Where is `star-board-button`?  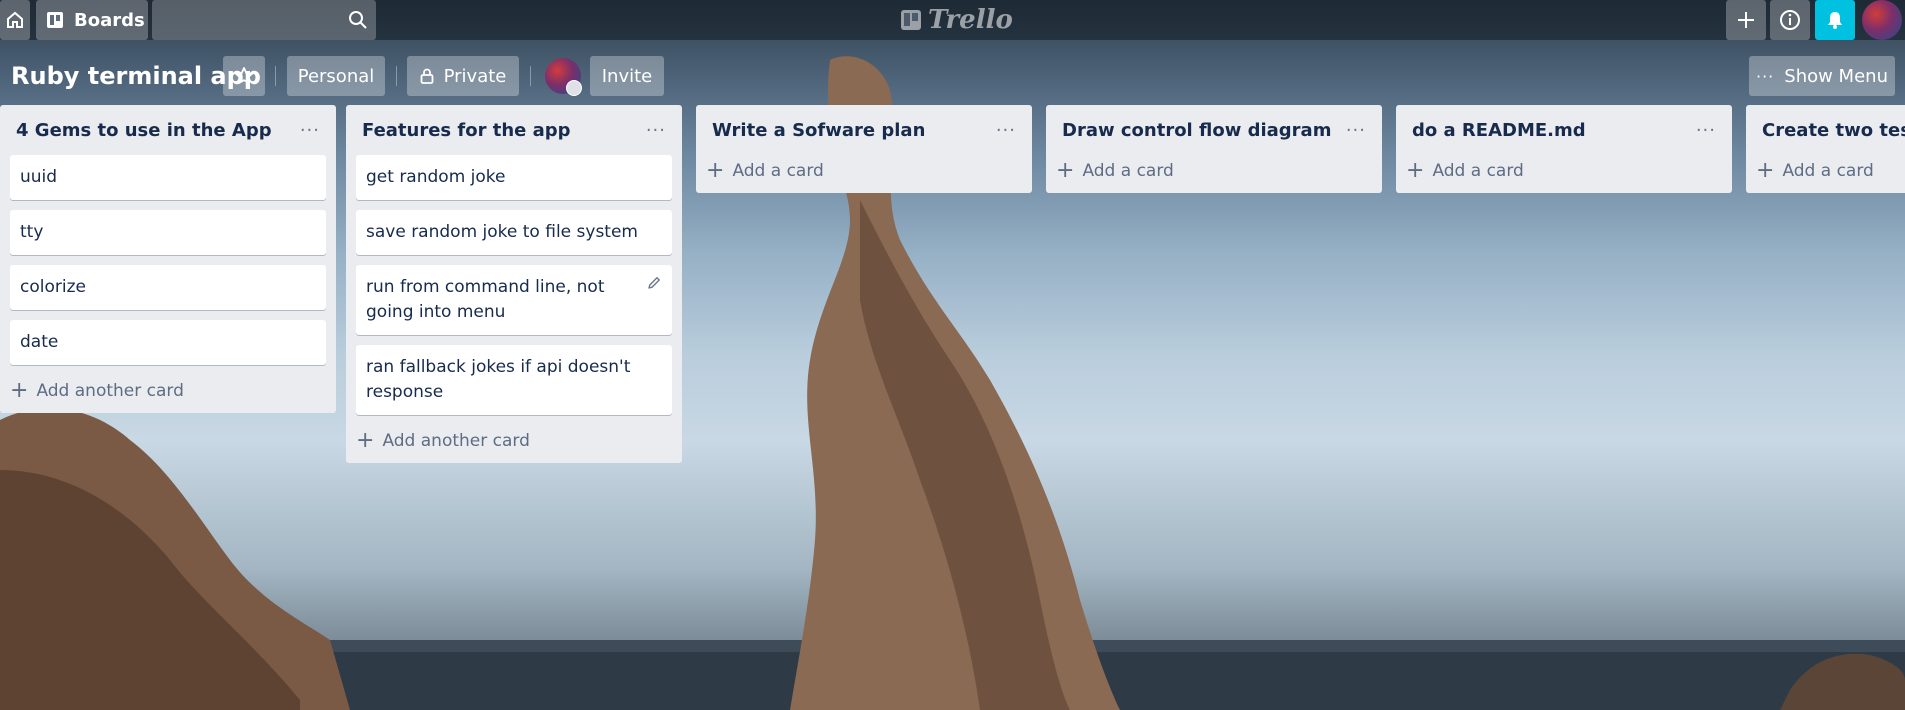 star-board-button is located at coordinates (244, 76).